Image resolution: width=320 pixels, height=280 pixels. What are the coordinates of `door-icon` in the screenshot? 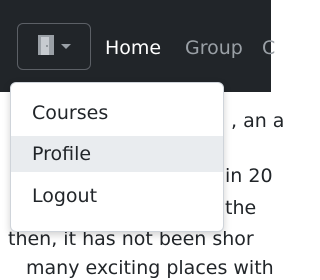 It's located at (45, 46).